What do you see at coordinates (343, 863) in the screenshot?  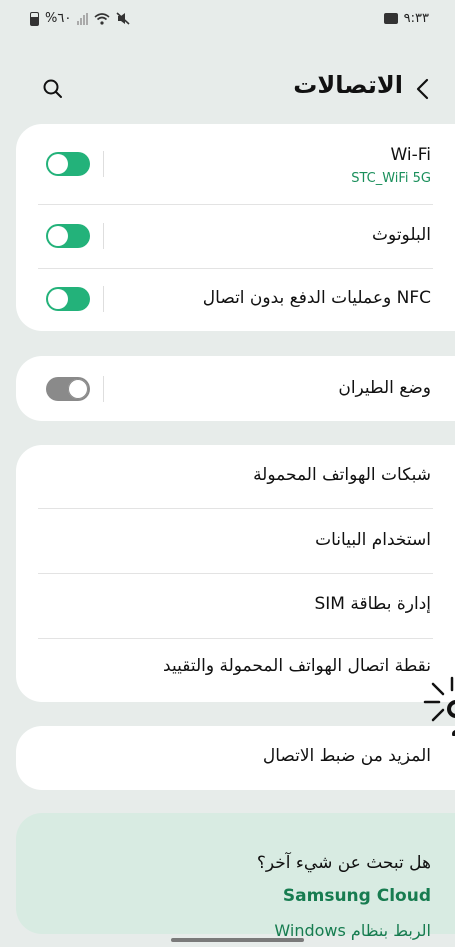 I see `suggestions-title: هل تبحث عن شيء آخر؟` at bounding box center [343, 863].